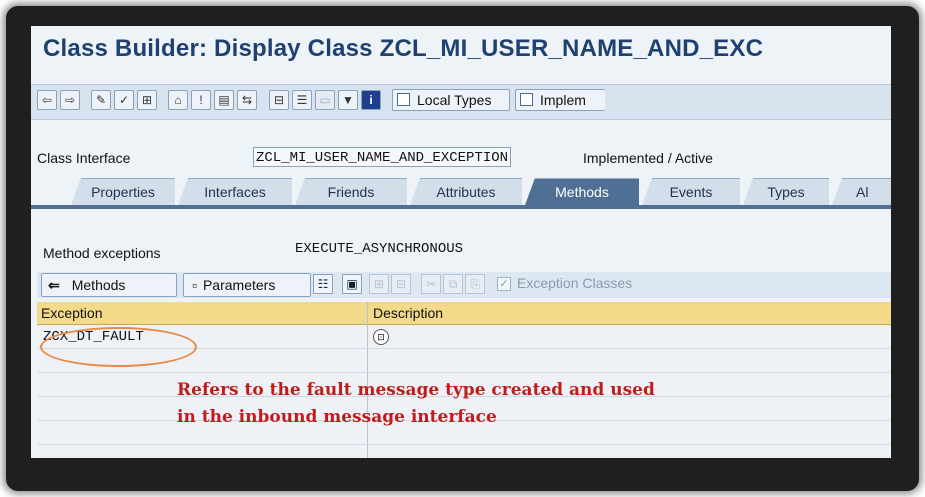  I want to click on class-status: Implemented / Active, so click(648, 158).